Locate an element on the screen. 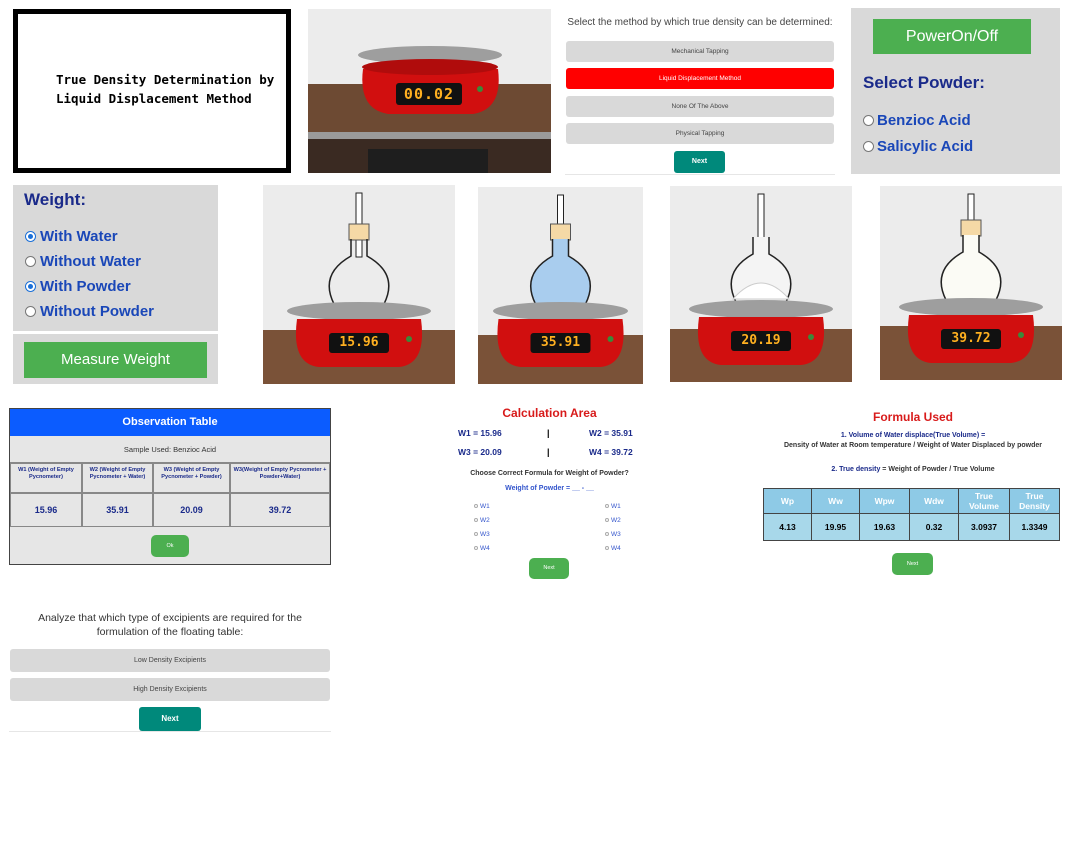 The width and height of the screenshot is (1073, 863). scale-display: 35.91 is located at coordinates (560, 342).